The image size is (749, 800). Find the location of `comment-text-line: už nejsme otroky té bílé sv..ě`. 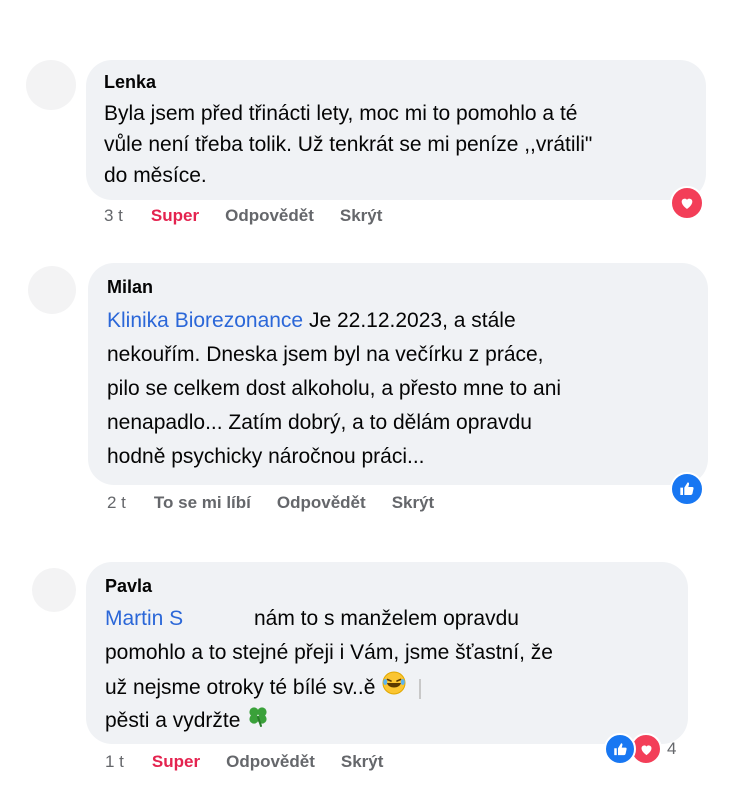

comment-text-line: už nejsme otroky té bílé sv..ě is located at coordinates (263, 688).